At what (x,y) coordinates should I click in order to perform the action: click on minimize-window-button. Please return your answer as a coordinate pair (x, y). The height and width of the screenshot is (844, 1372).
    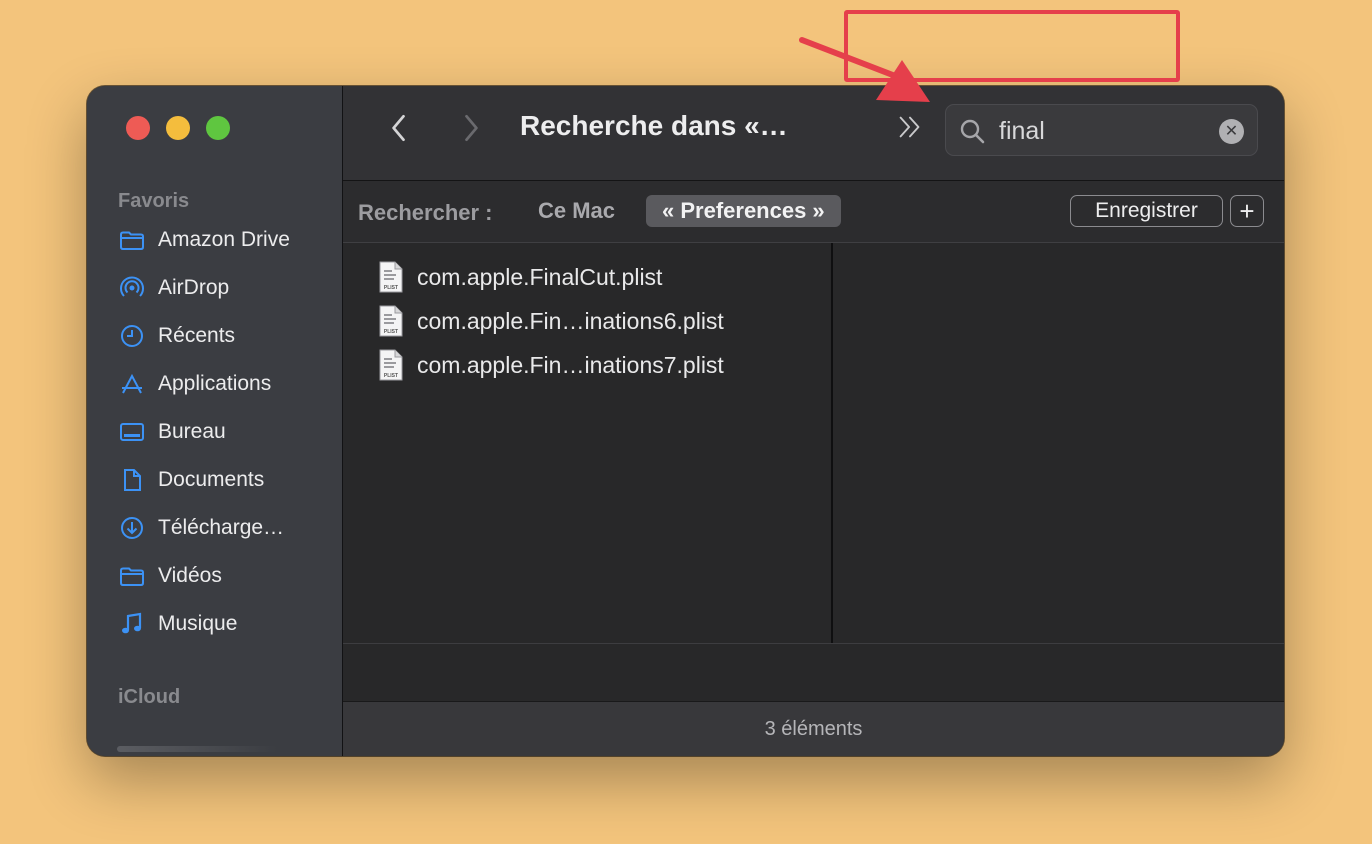
    Looking at the image, I should click on (178, 128).